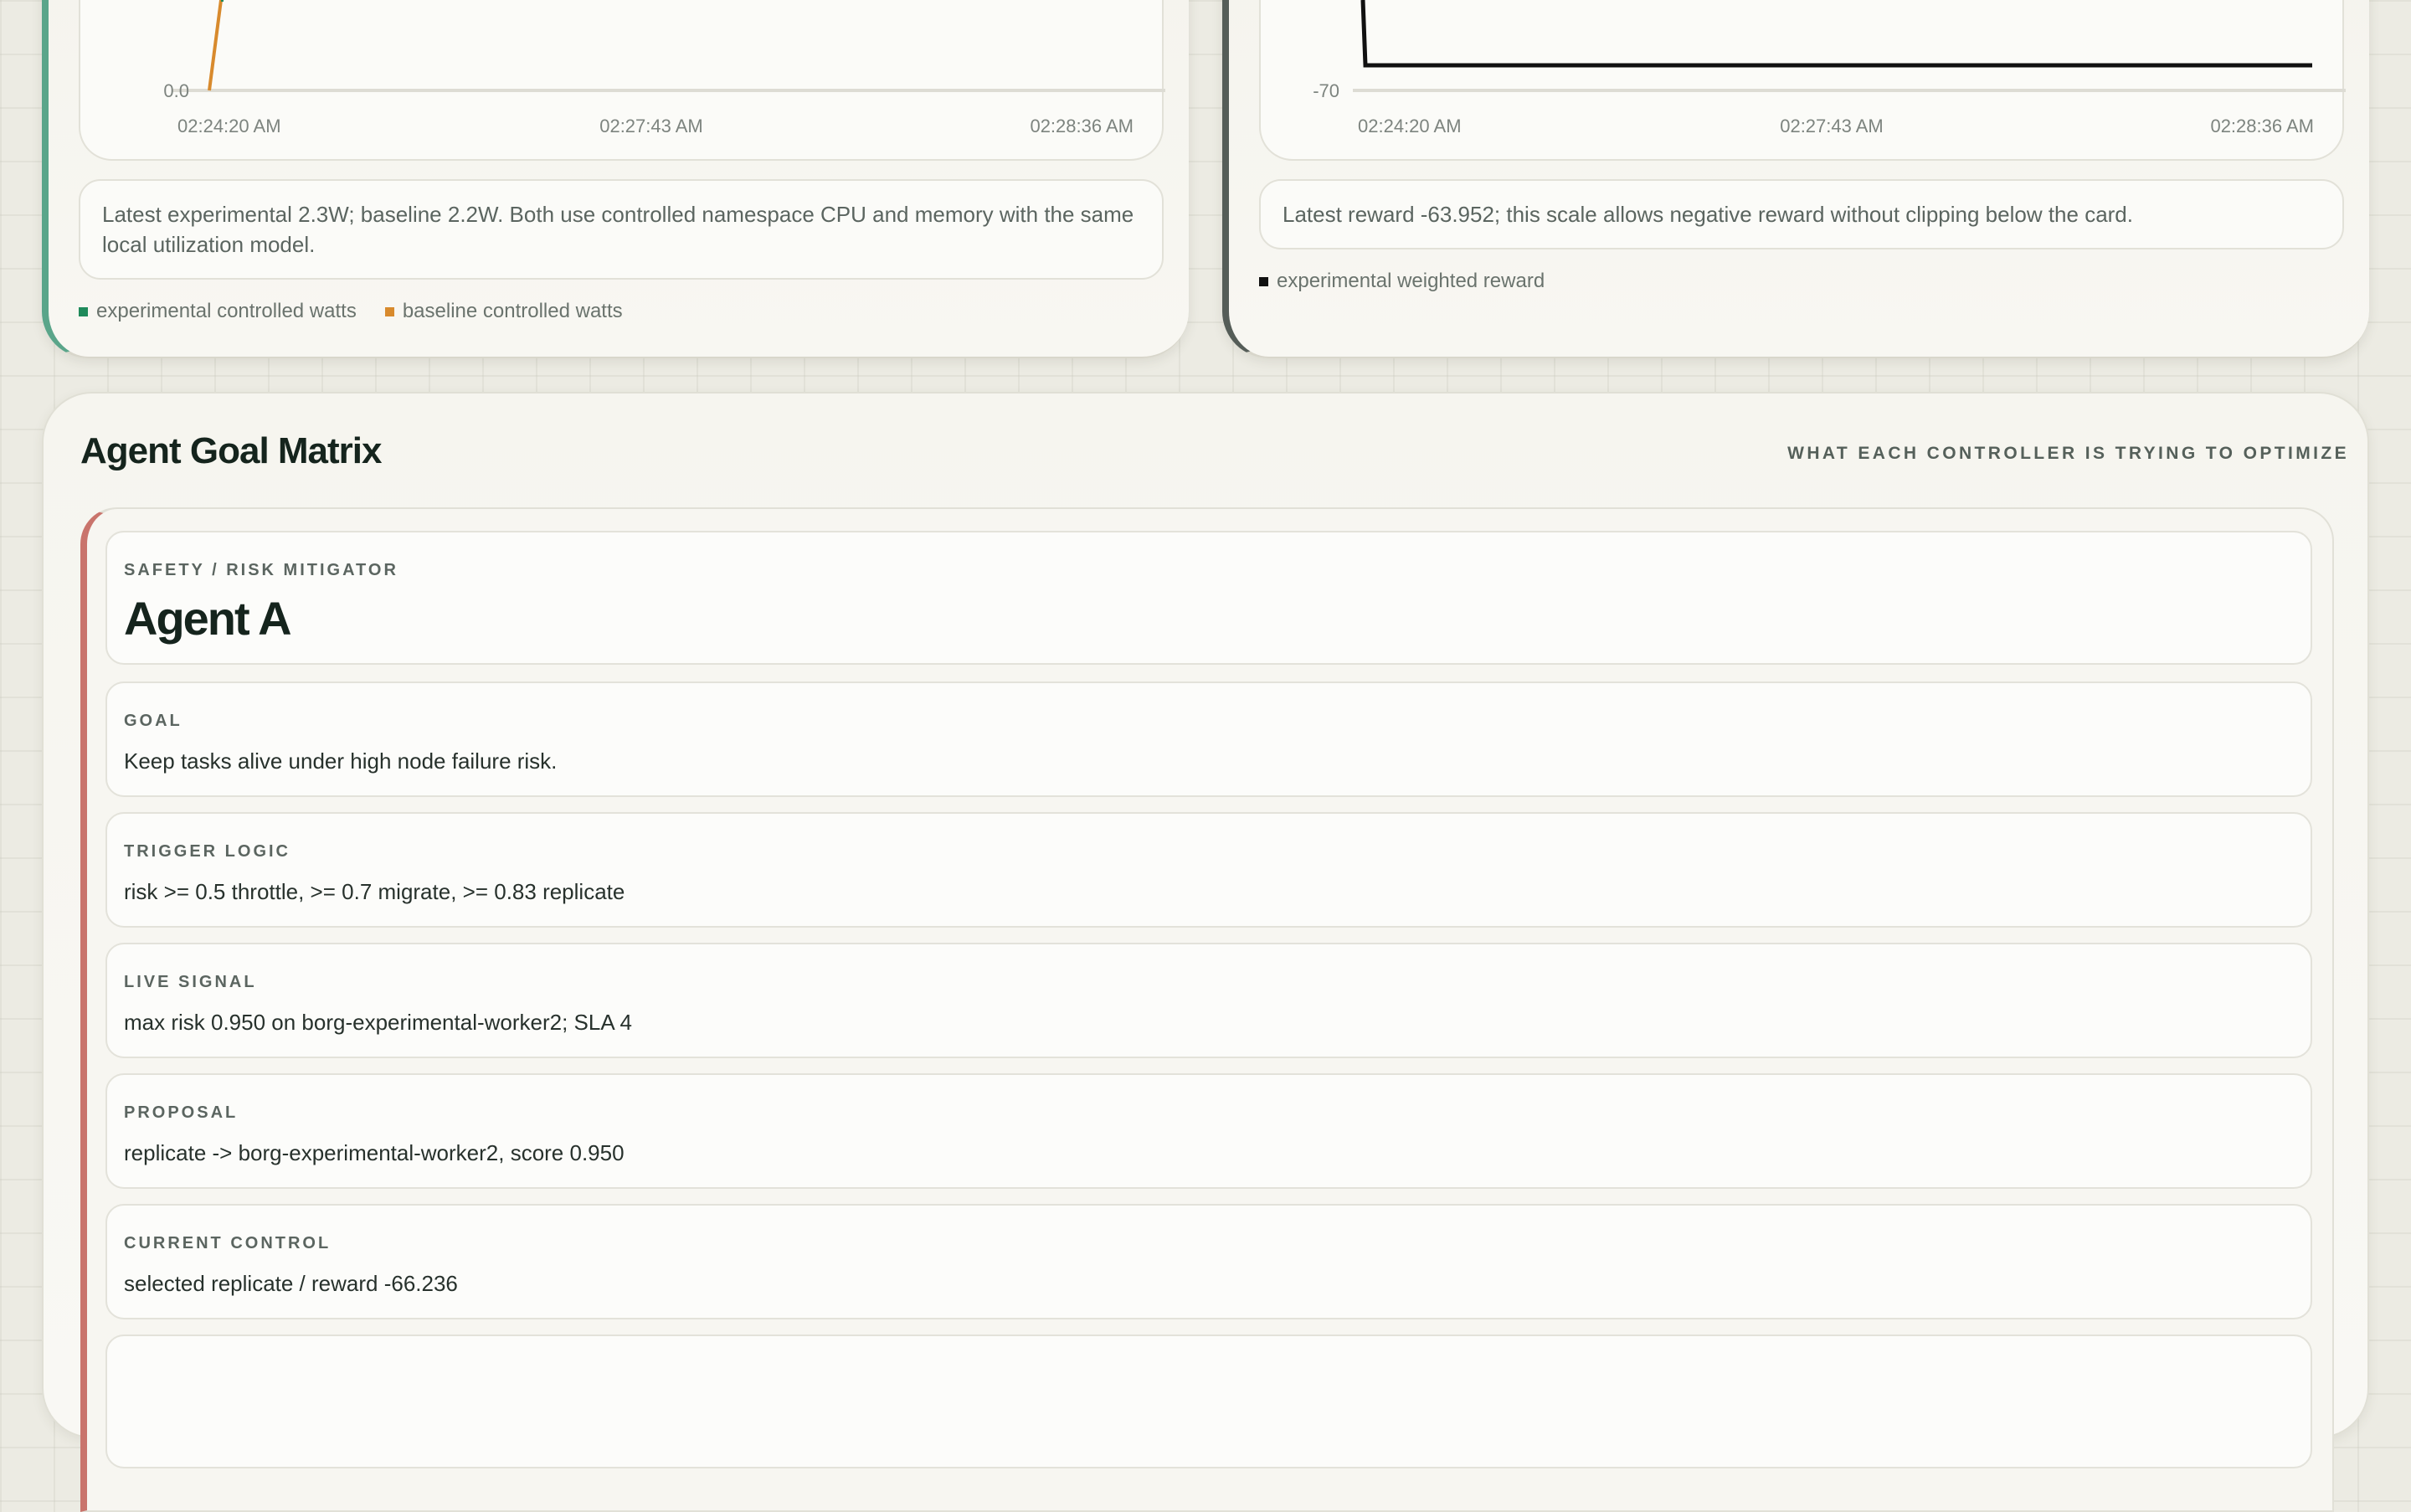  Describe the element at coordinates (1836, 34) in the screenshot. I see `experimental-reward-line` at that location.